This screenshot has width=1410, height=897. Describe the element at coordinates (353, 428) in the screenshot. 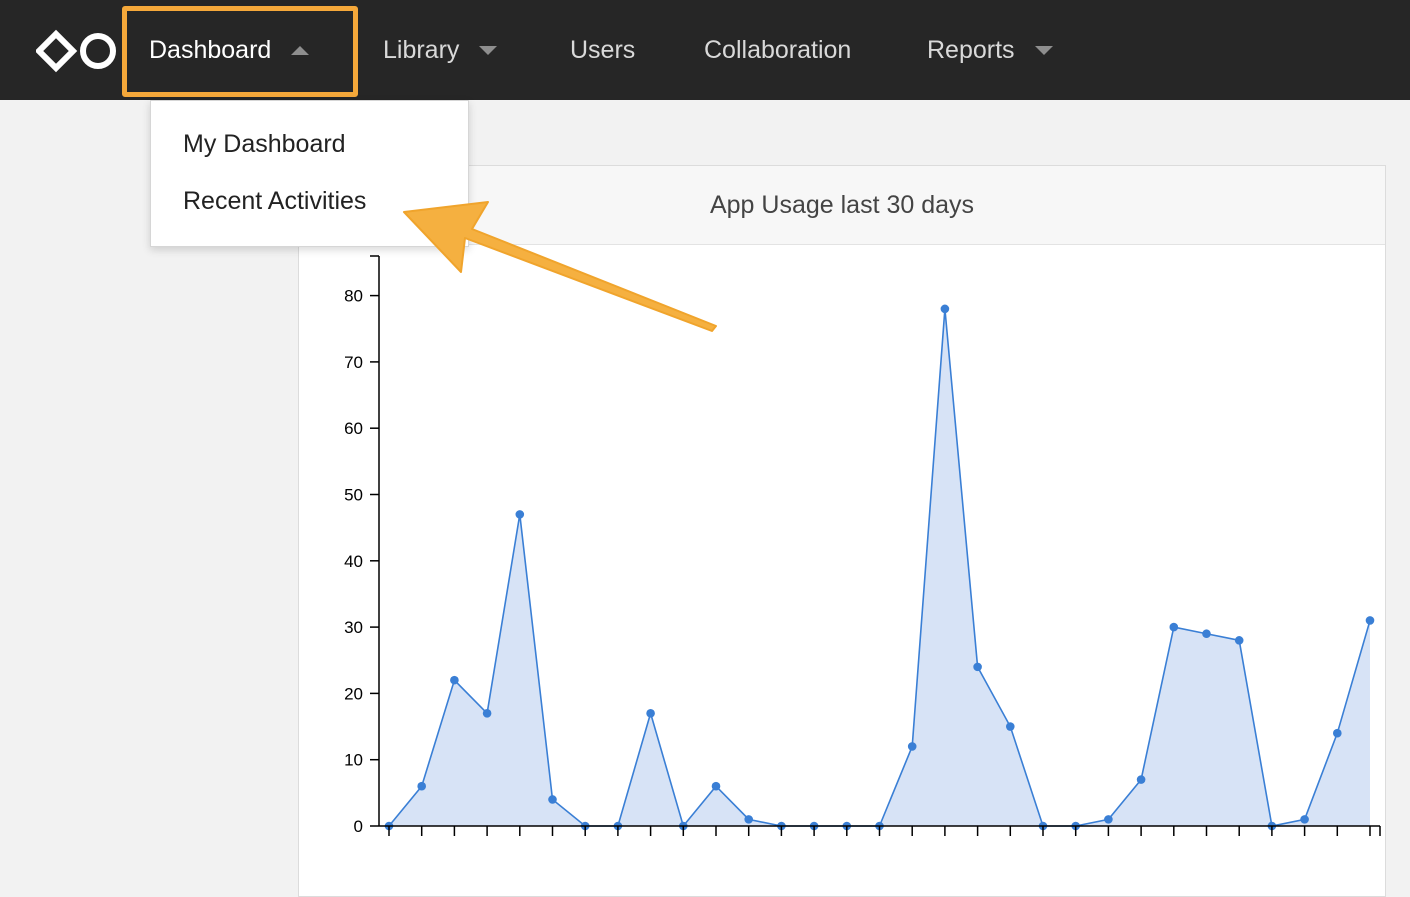

I see `y-tick-label: 60` at that location.